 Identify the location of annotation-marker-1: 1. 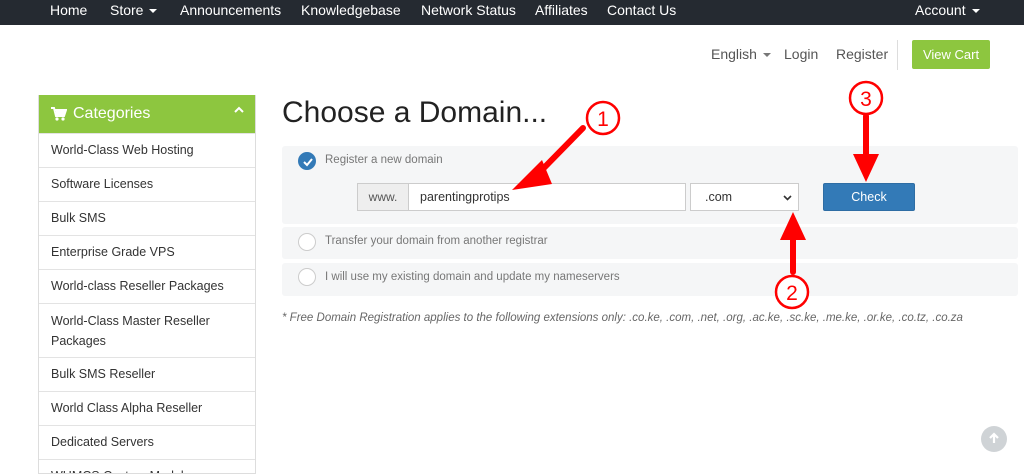
(603, 118).